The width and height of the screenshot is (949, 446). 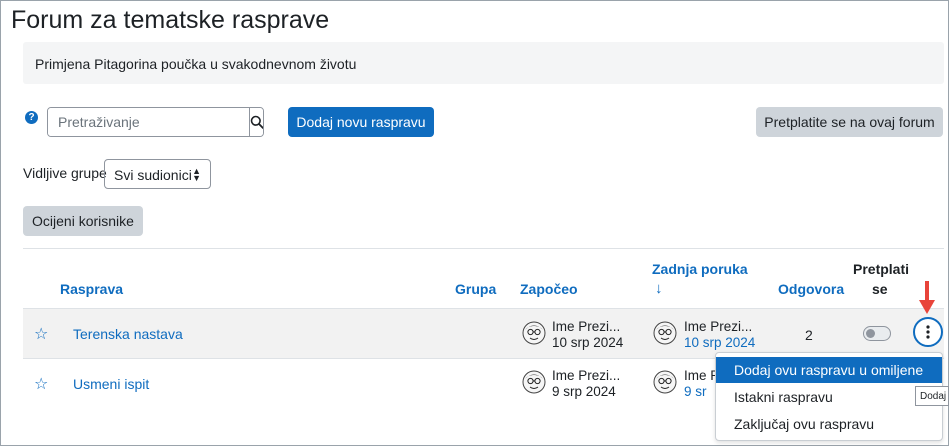 I want to click on add-discussion-button: Dodaj novu raspravu, so click(x=361, y=122).